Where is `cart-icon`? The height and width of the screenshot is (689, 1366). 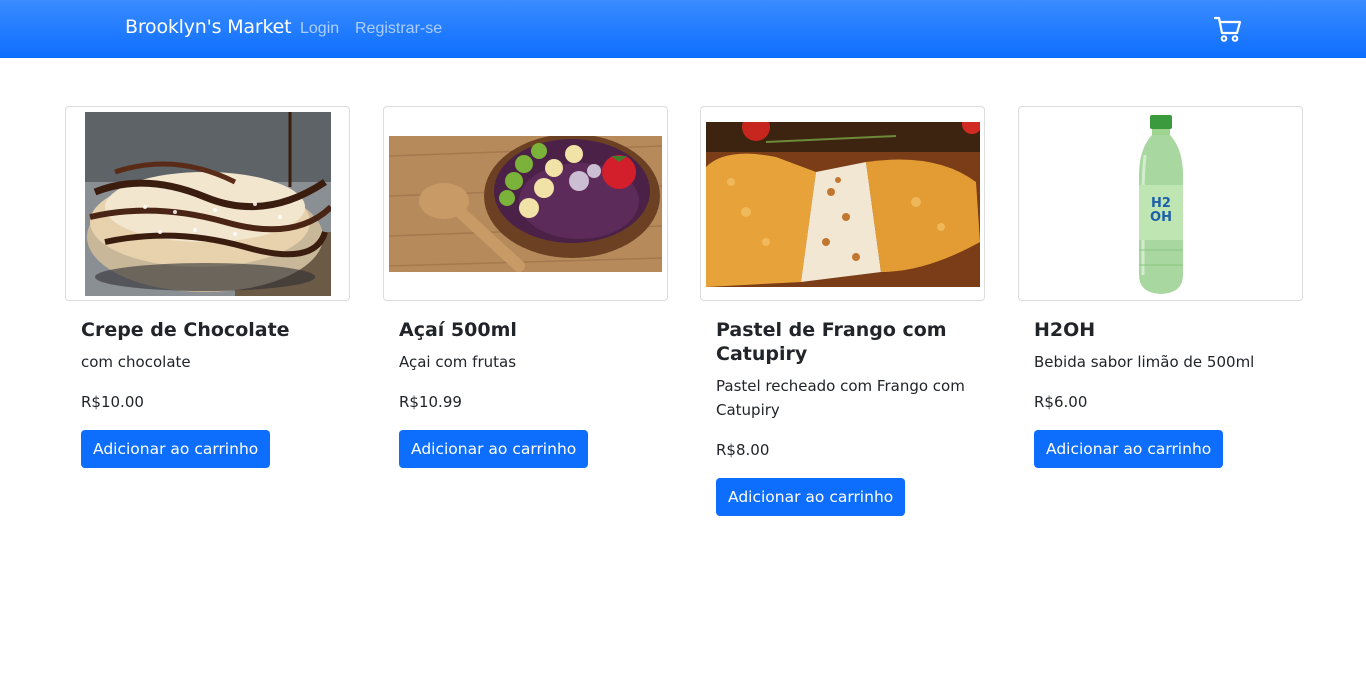 cart-icon is located at coordinates (1227, 29).